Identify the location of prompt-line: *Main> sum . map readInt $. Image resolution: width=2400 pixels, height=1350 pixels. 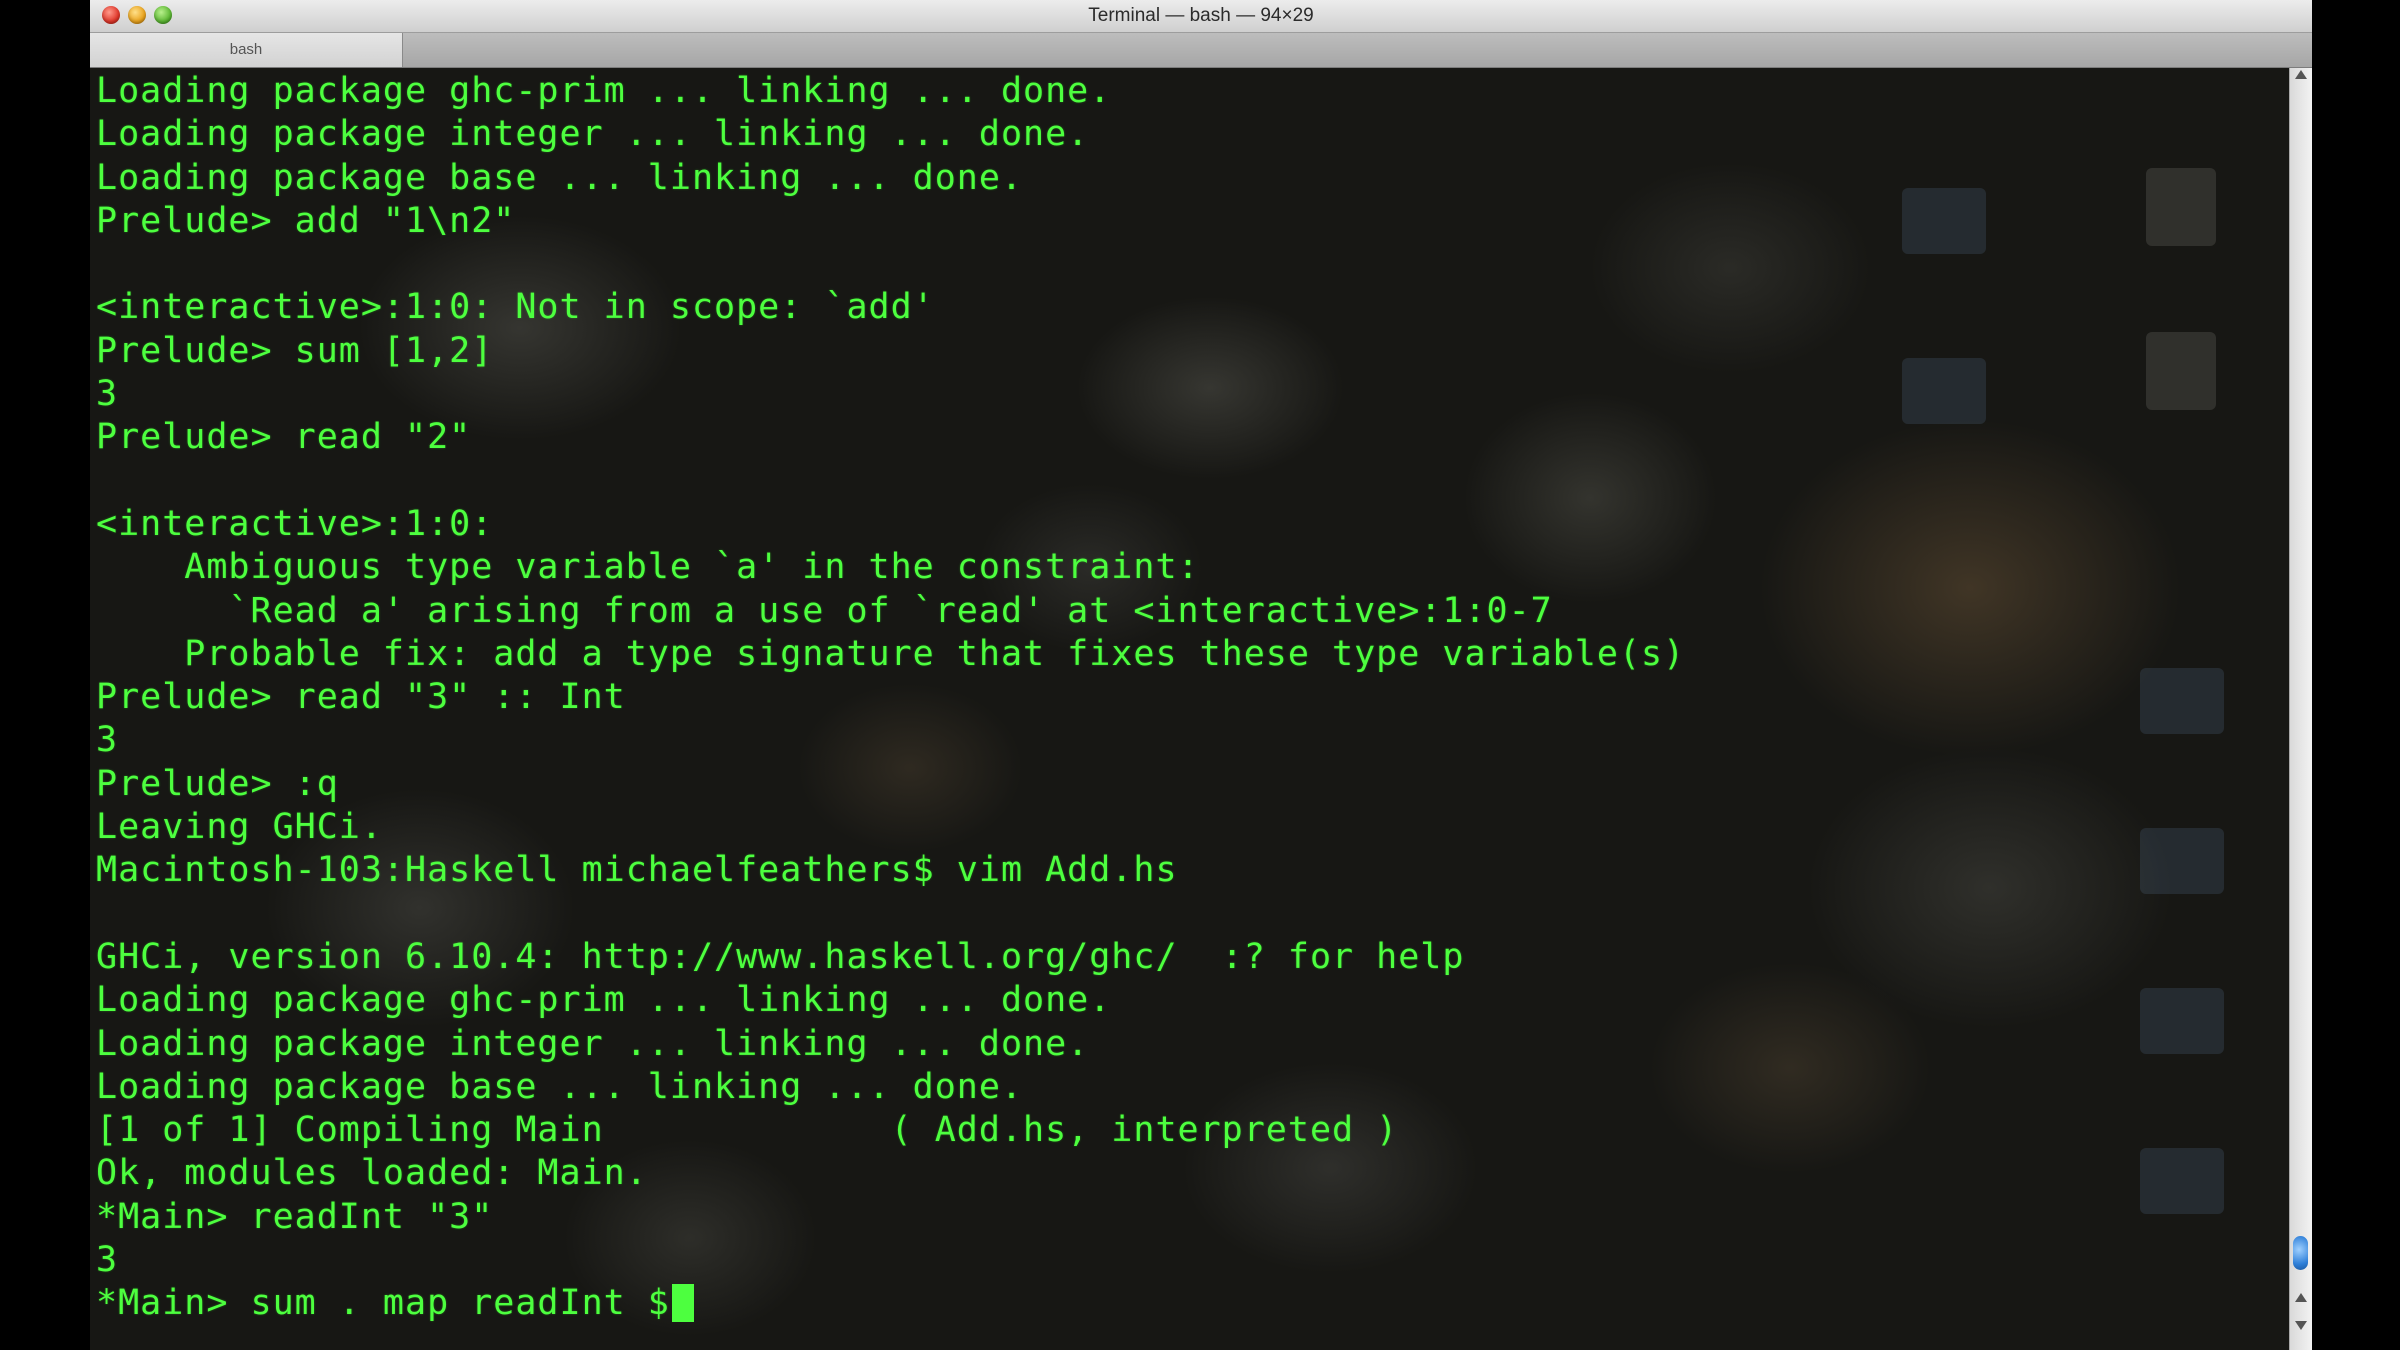
(1193, 1303).